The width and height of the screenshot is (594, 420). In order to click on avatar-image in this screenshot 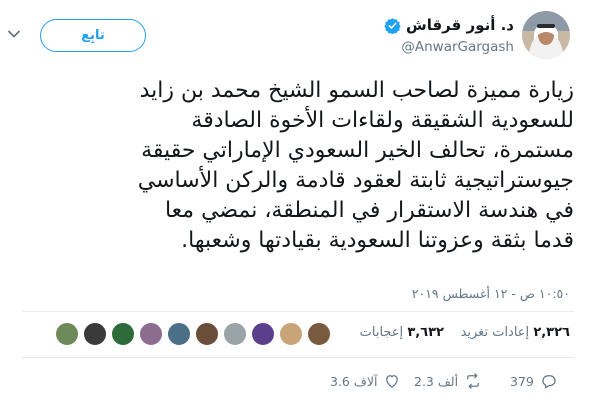, I will do `click(546, 35)`.